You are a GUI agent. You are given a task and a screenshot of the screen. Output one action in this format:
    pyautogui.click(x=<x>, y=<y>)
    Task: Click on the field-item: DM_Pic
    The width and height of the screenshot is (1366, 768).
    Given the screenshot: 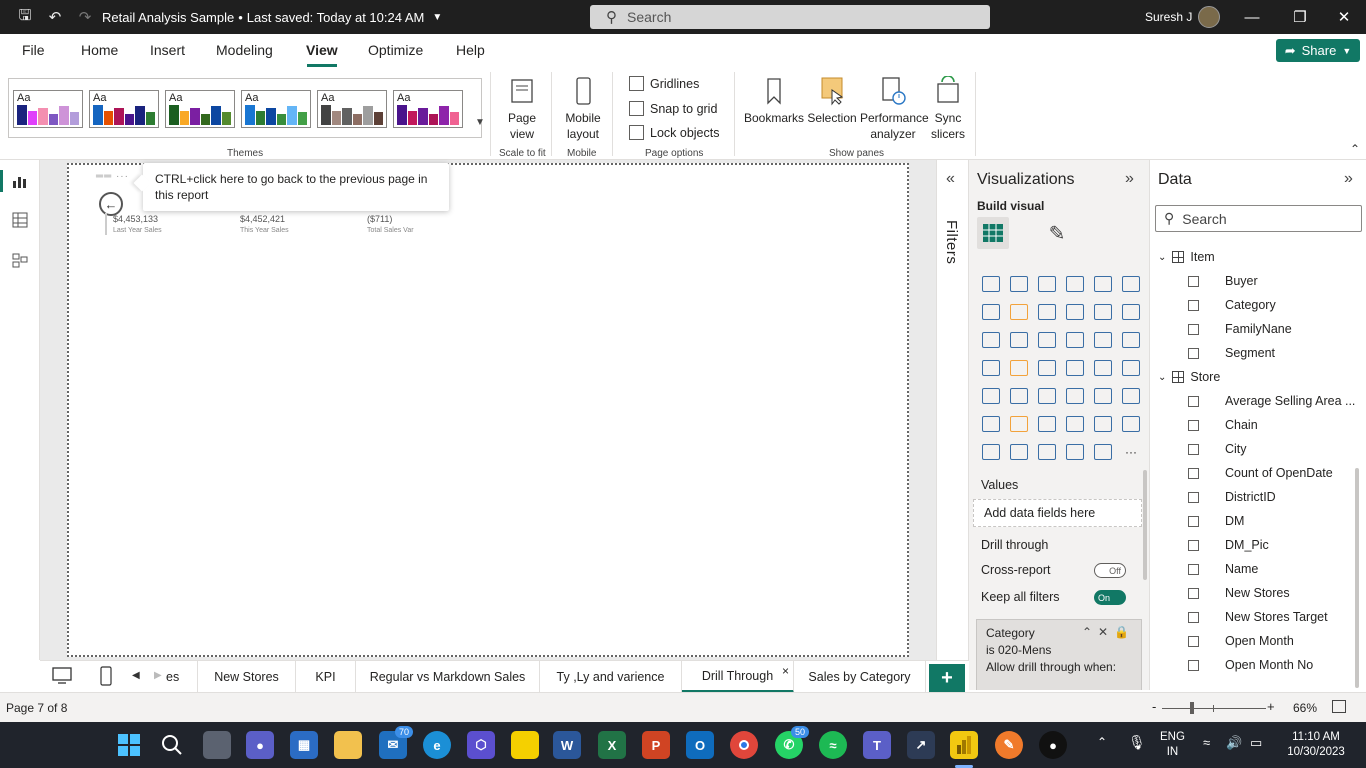 What is the action you would take?
    pyautogui.click(x=1228, y=545)
    